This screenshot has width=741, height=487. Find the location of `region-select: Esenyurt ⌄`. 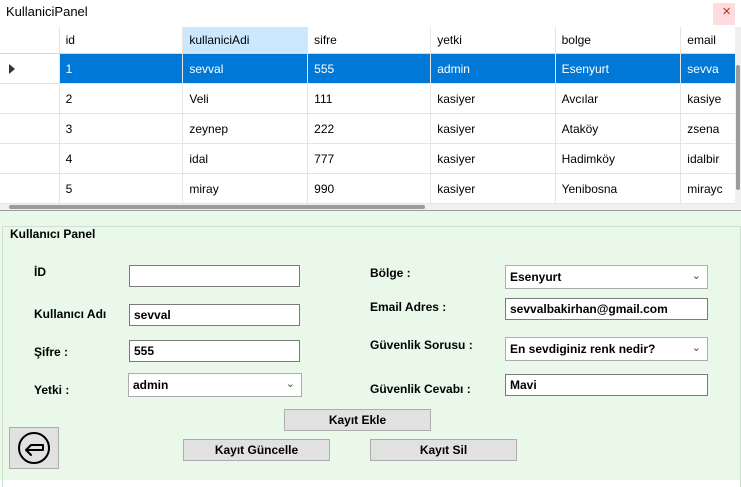

region-select: Esenyurt ⌄ is located at coordinates (606, 277).